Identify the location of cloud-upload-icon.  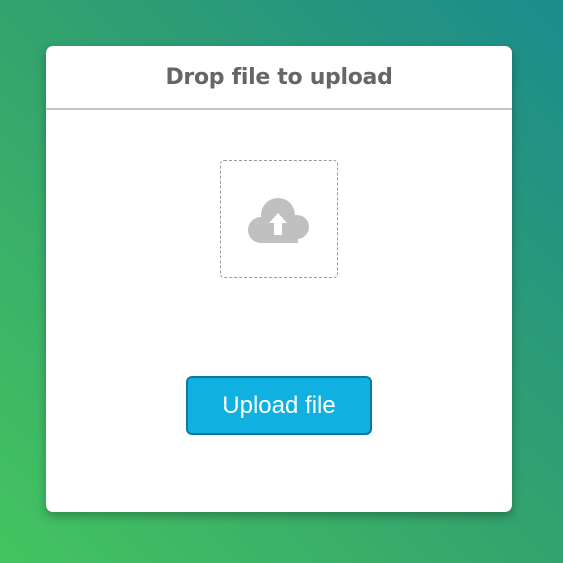
(278, 220).